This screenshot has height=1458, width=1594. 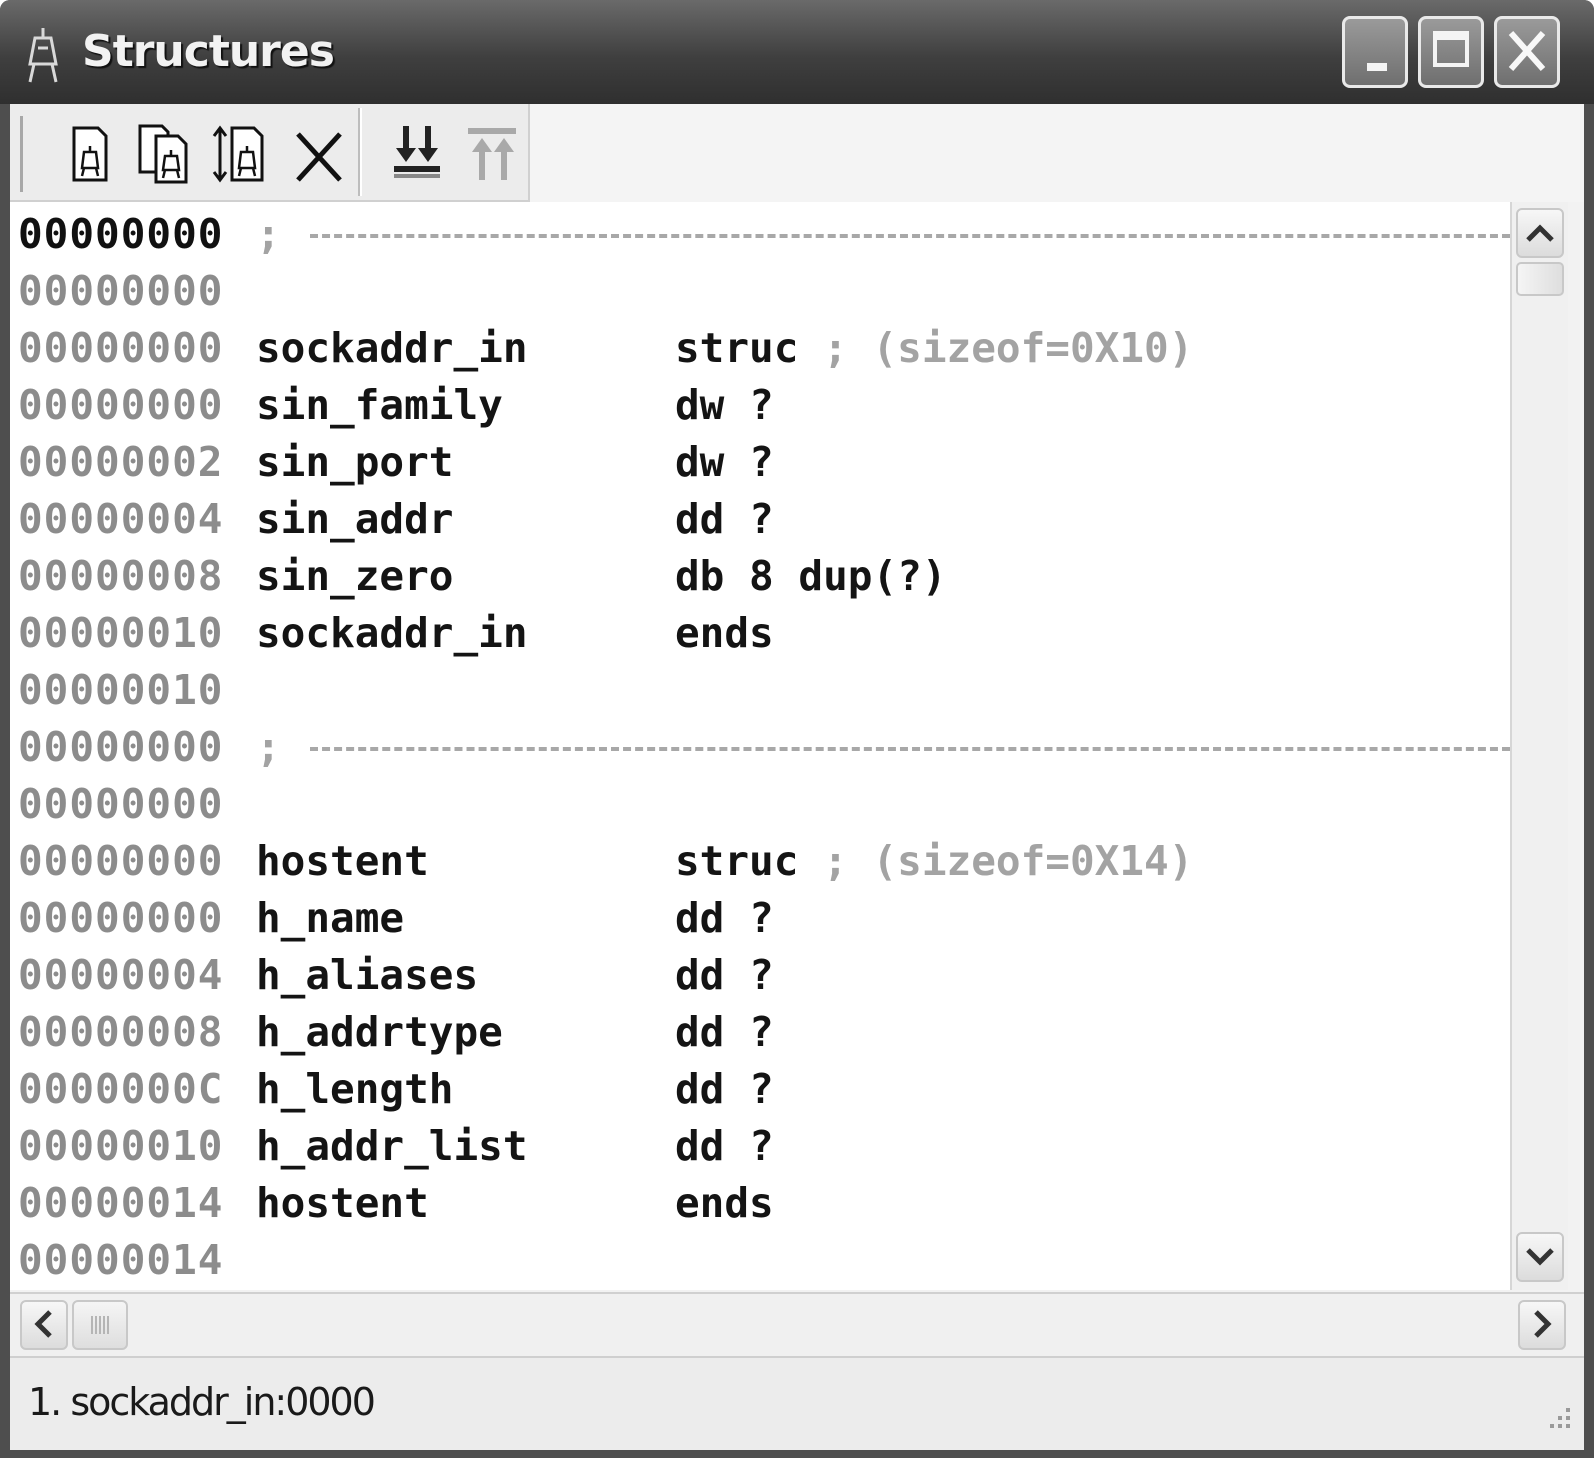 What do you see at coordinates (797, 153) in the screenshot?
I see `toolbar-area` at bounding box center [797, 153].